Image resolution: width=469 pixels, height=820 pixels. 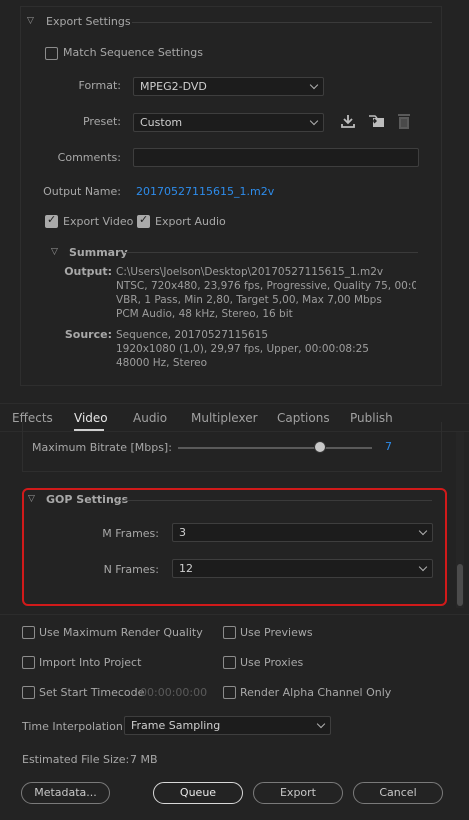 I want to click on set-start-timecode-checkbox, so click(x=28, y=692).